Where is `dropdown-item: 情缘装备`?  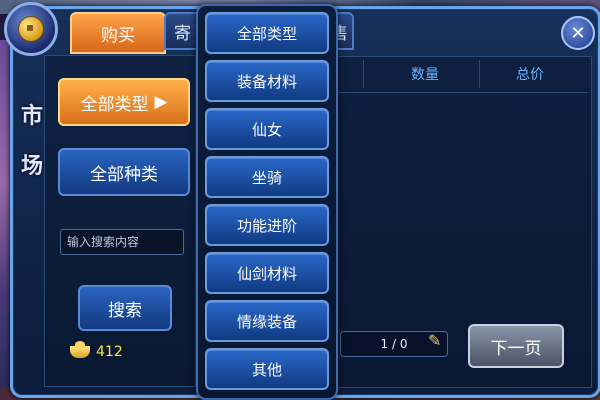
dropdown-item: 情缘装备 is located at coordinates (267, 321).